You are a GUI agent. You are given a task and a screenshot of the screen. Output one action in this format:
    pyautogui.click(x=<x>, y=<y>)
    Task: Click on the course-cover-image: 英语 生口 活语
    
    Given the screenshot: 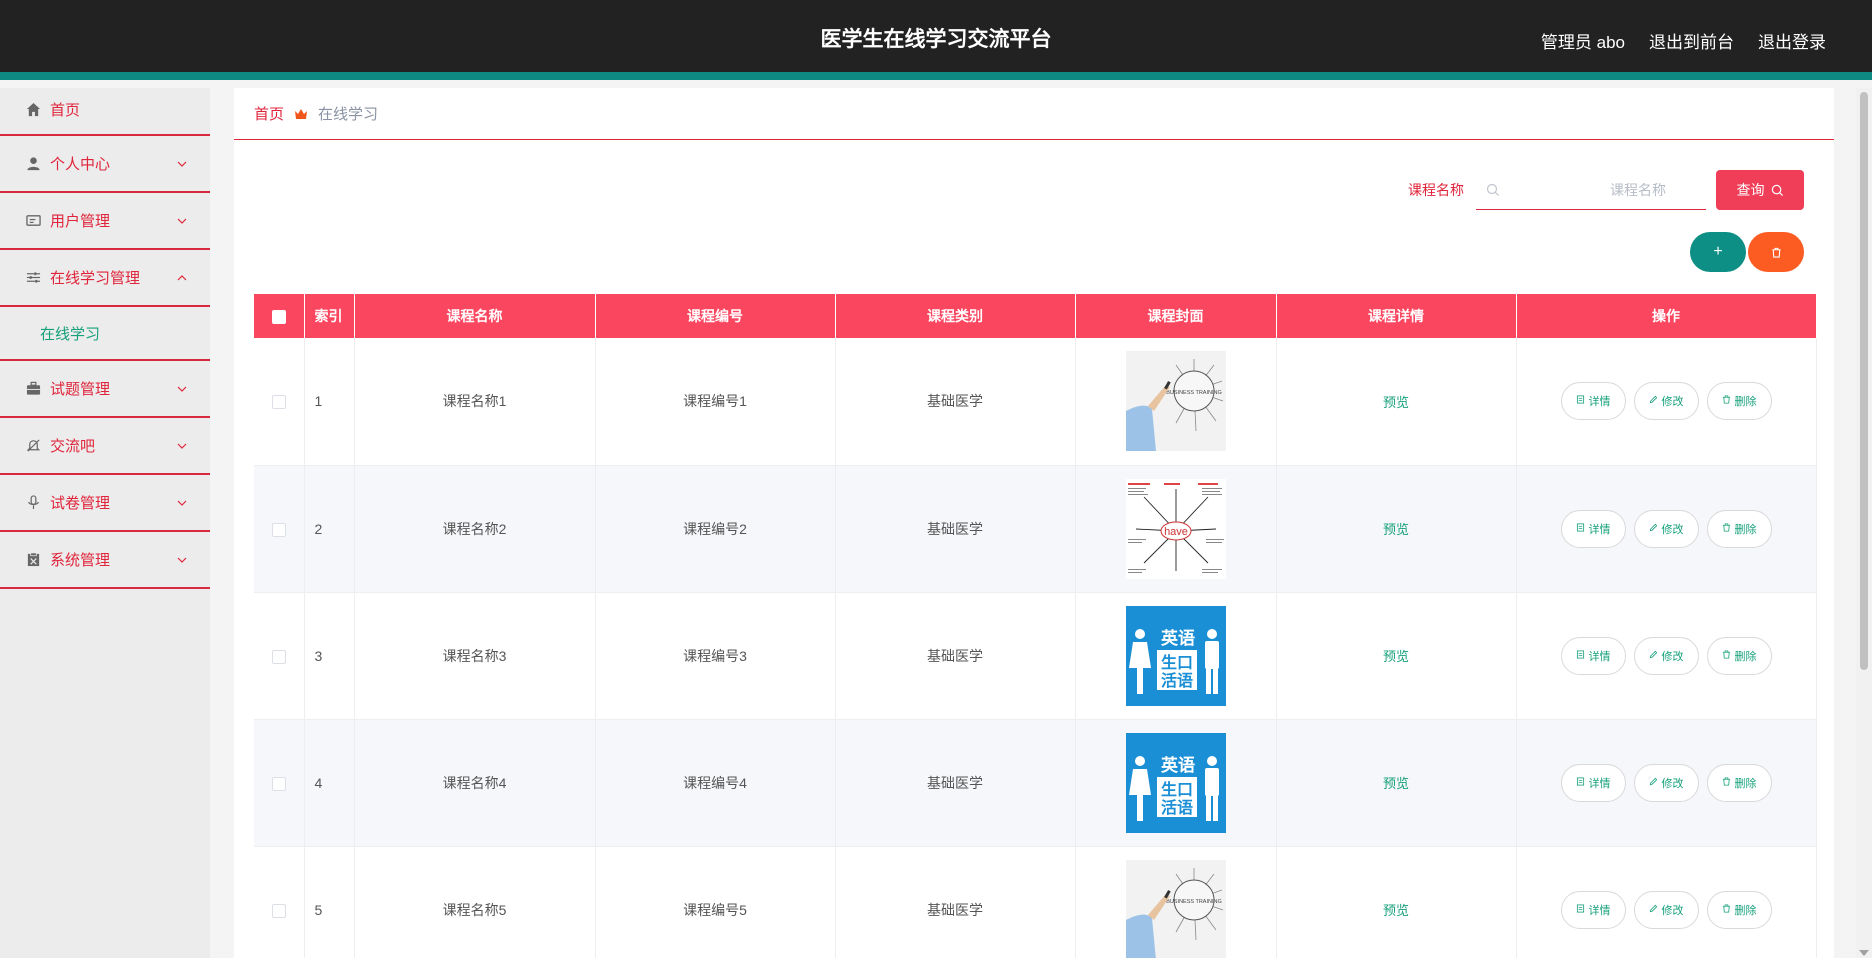 What is the action you would take?
    pyautogui.click(x=1175, y=782)
    